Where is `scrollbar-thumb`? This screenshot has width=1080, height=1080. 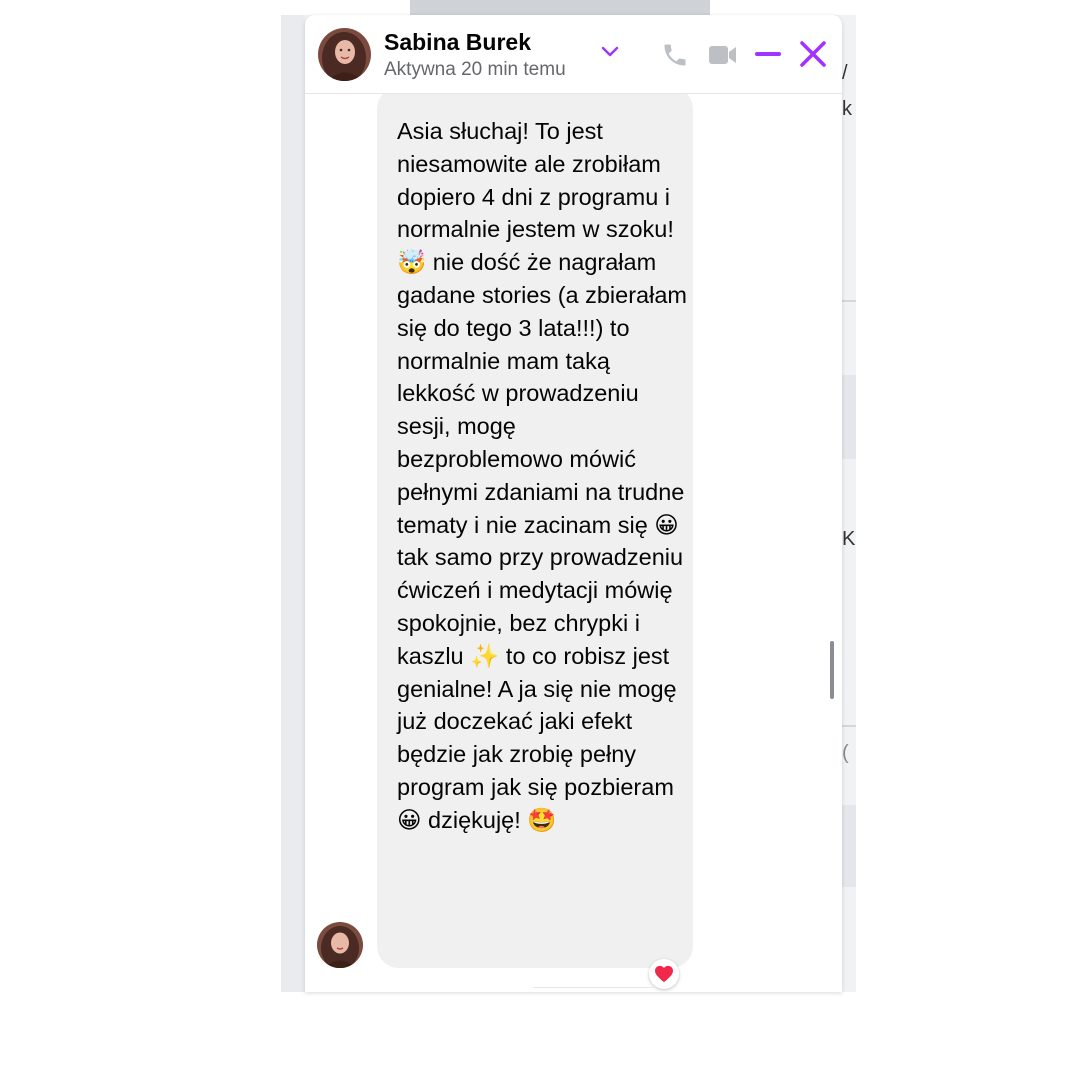
scrollbar-thumb is located at coordinates (832, 670).